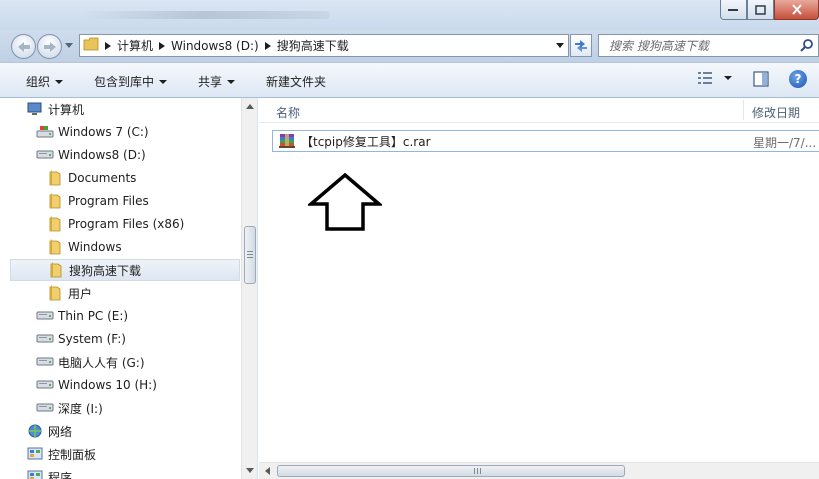  I want to click on nav-item: 用户, so click(125, 293).